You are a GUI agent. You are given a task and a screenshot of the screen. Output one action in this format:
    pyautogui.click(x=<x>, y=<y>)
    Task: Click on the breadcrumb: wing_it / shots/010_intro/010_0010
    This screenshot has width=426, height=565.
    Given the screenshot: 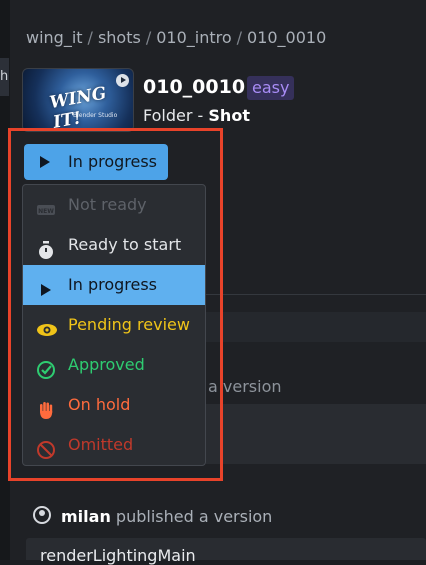 What is the action you would take?
    pyautogui.click(x=176, y=37)
    